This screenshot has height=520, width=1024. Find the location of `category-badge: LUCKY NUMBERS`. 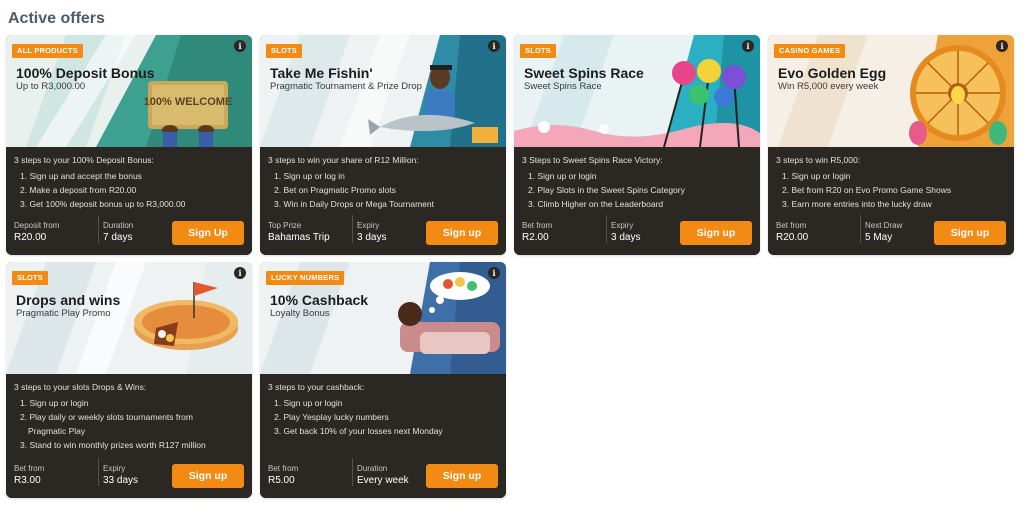

category-badge: LUCKY NUMBERS is located at coordinates (305, 278).